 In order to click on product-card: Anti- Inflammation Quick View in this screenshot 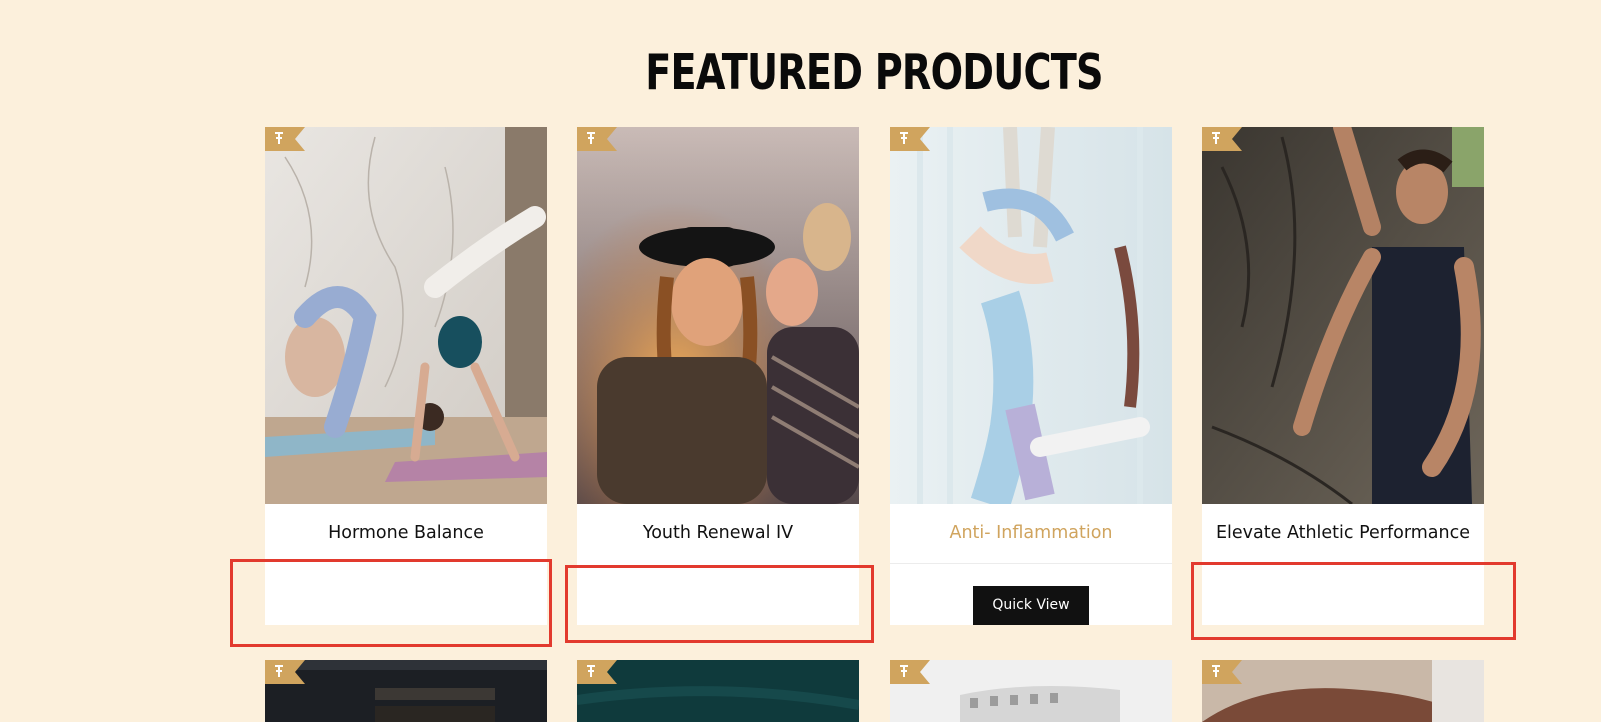, I will do `click(1031, 376)`.